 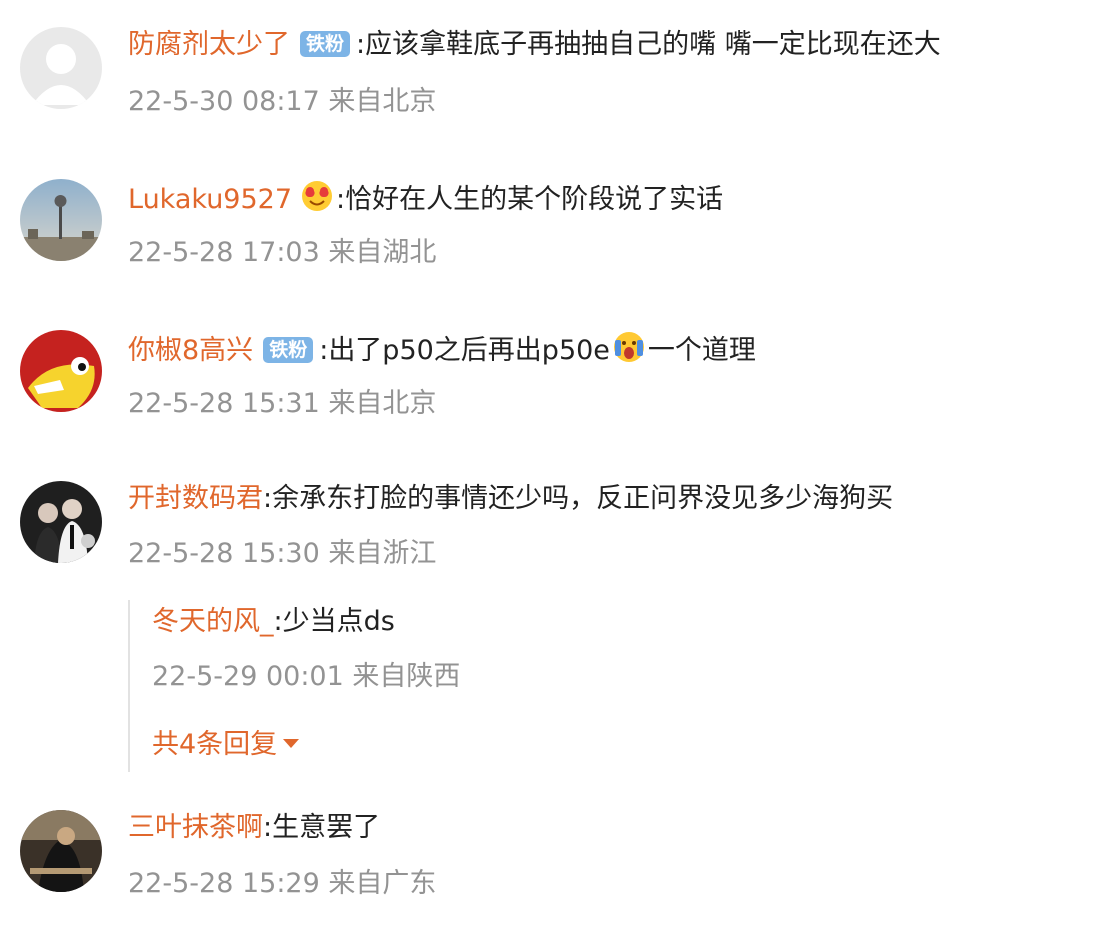 I want to click on comment-meta: 22-5-28 15:29 来自广东, so click(x=282, y=884).